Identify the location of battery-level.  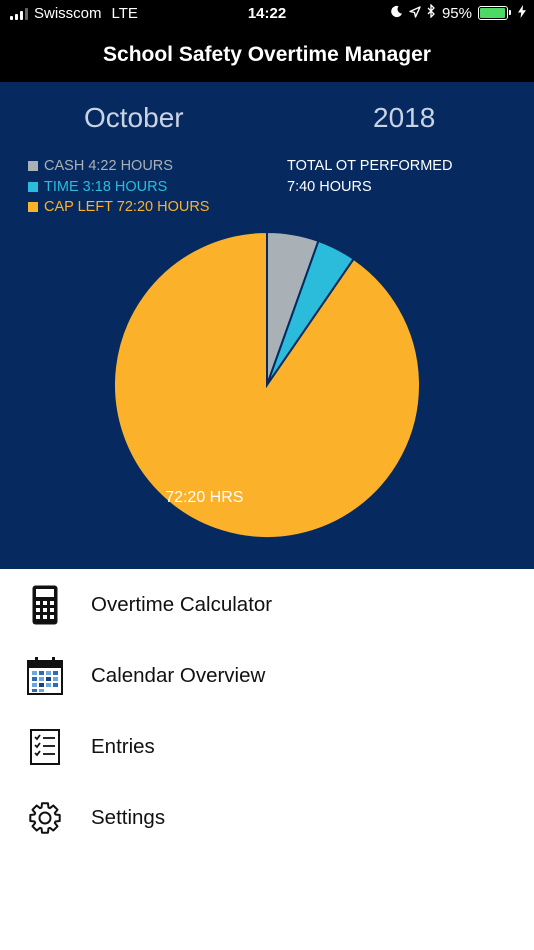
(492, 13).